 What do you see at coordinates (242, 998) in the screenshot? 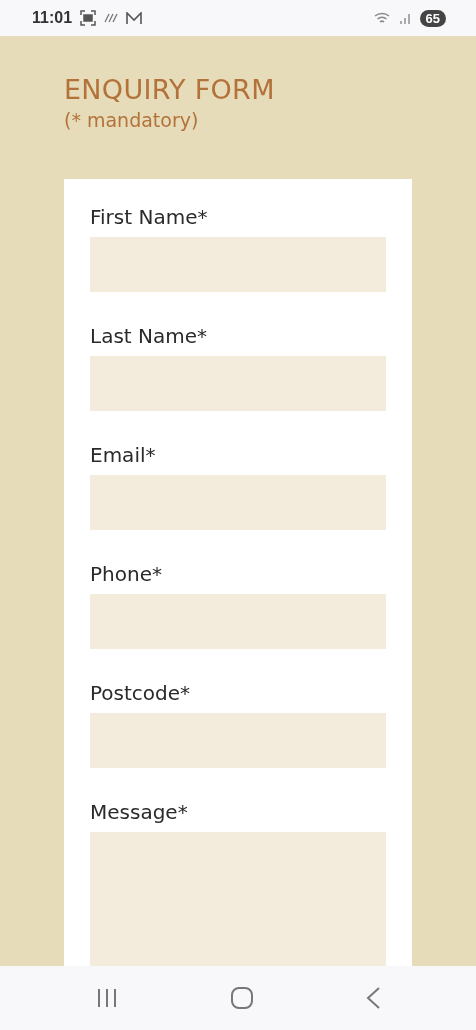
I see `home-icon` at bounding box center [242, 998].